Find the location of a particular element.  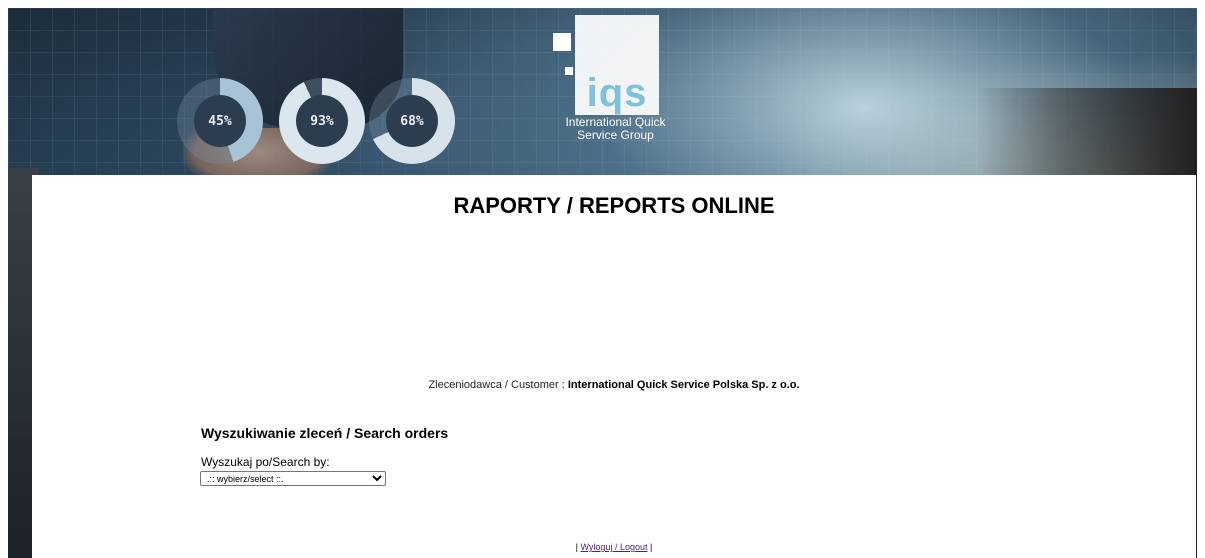

page-title: RAPORTY / REPORTS ONLINE is located at coordinates (614, 205).